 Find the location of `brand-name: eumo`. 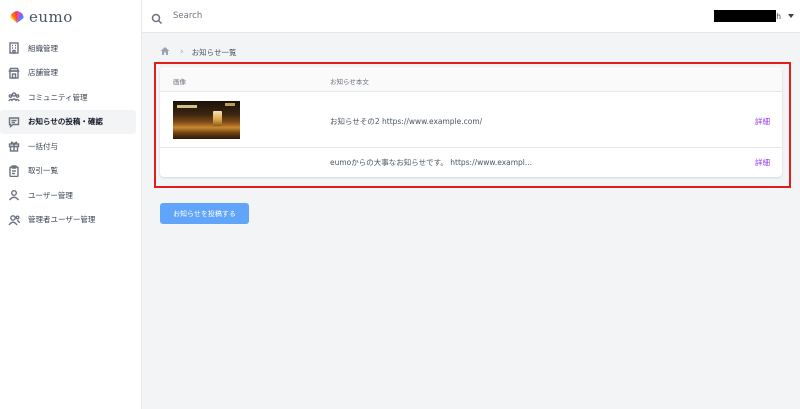

brand-name: eumo is located at coordinates (51, 17).